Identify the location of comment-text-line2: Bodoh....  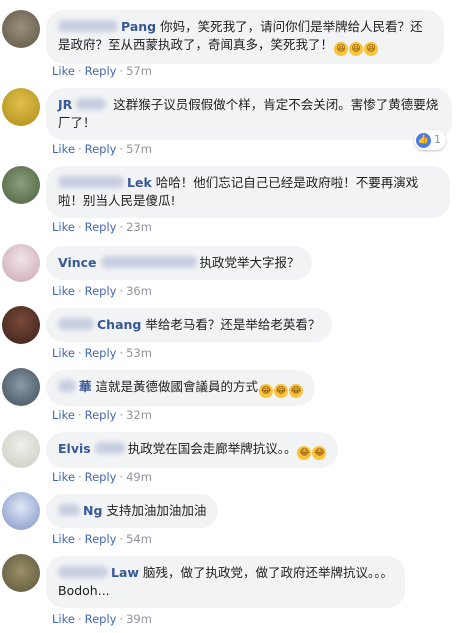
(84, 590).